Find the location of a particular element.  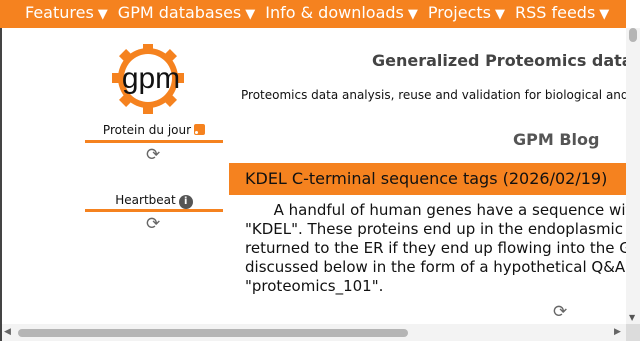

gear-logo-icon: gpm is located at coordinates (148, 78).